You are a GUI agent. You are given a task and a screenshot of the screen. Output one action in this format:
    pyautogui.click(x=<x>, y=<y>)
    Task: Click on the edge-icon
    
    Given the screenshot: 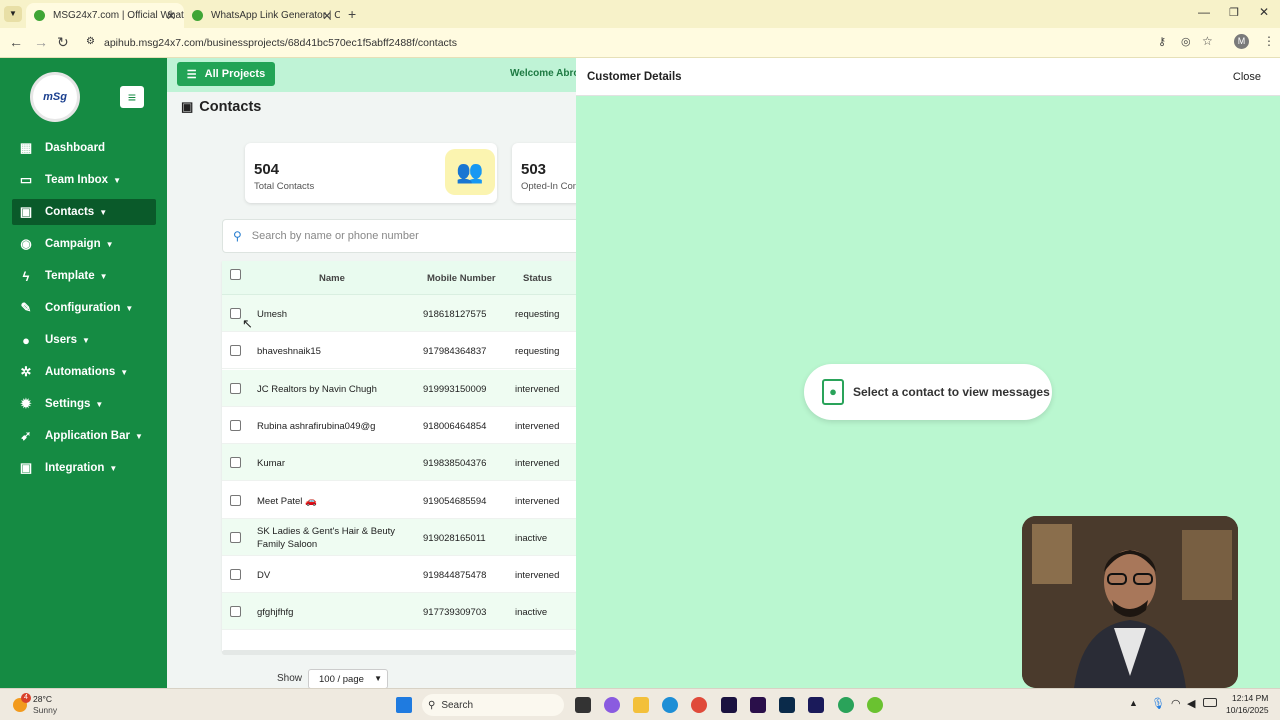 What is the action you would take?
    pyautogui.click(x=670, y=705)
    